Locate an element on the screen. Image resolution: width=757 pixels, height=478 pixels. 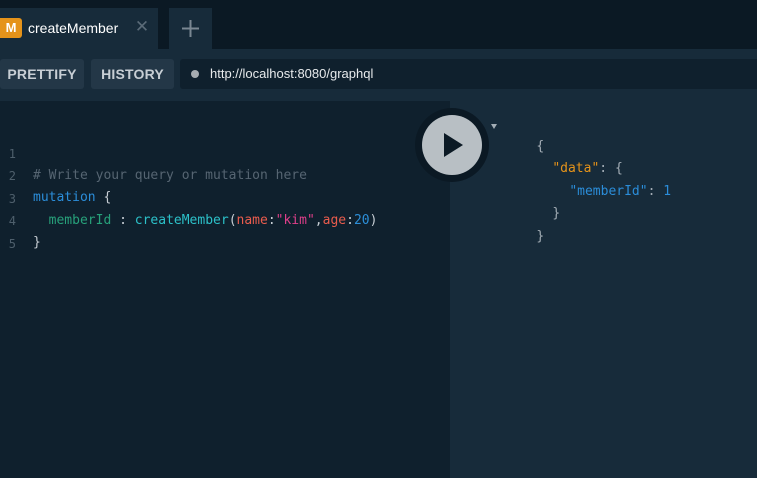
code-arg-value: "kim" is located at coordinates (295, 220).